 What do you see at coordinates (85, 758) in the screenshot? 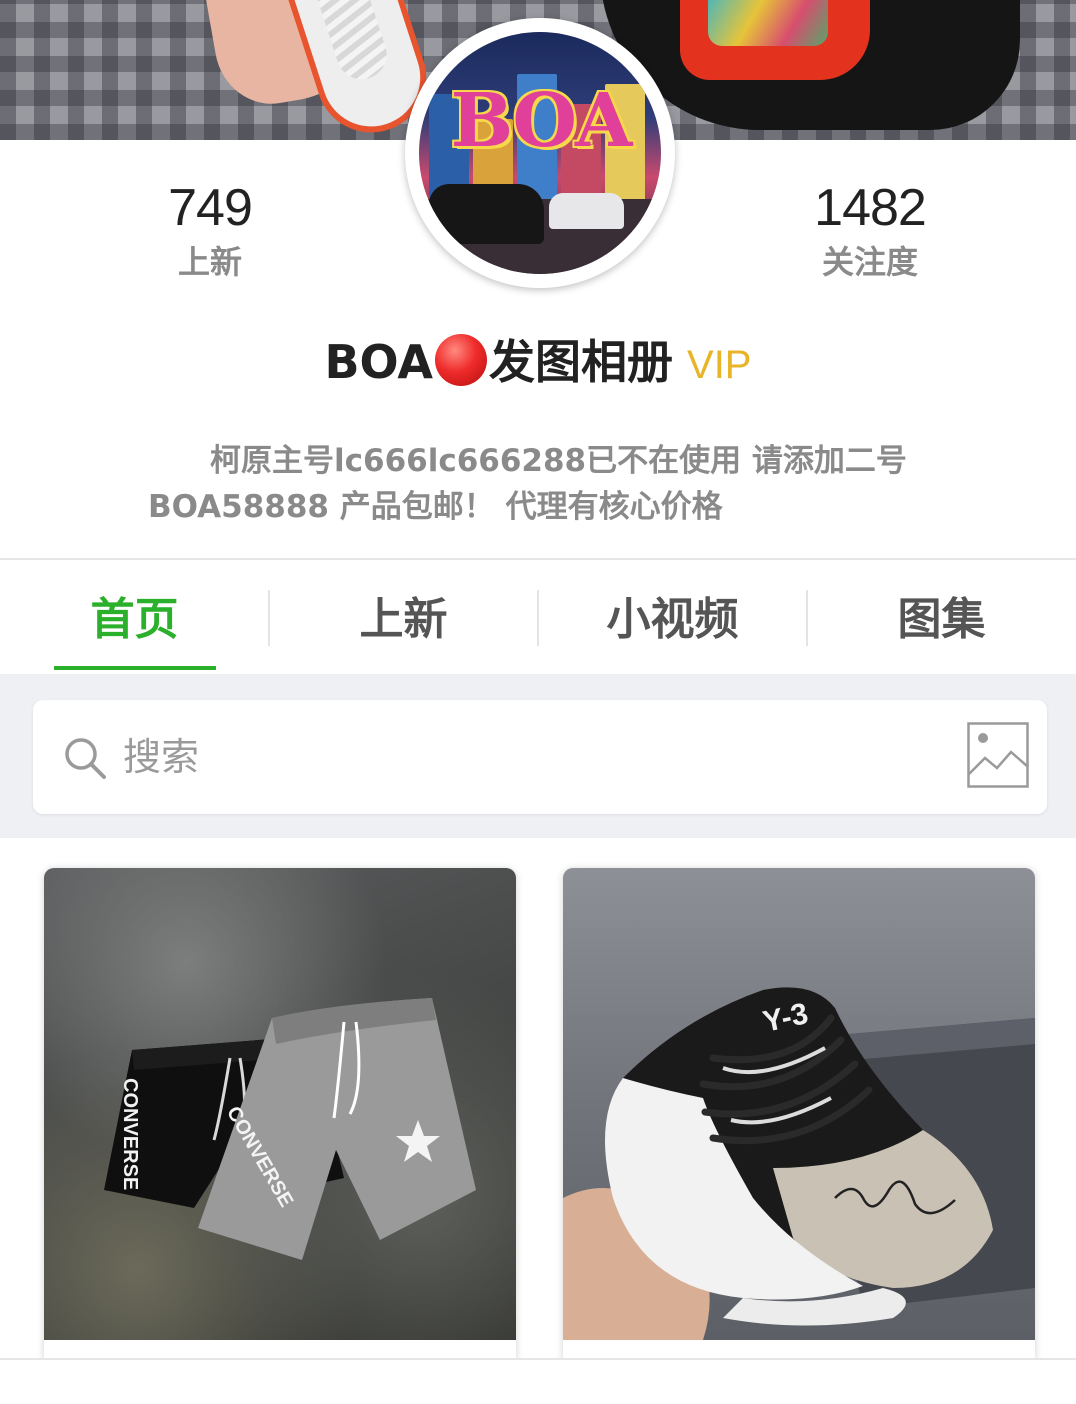
I see `search-icon` at bounding box center [85, 758].